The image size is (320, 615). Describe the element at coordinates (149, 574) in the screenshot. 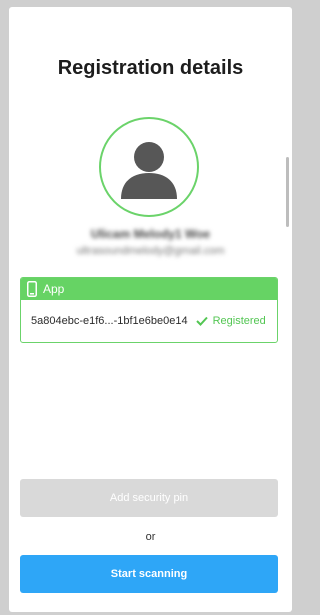

I see `start-scanning-button: Start scanning` at that location.